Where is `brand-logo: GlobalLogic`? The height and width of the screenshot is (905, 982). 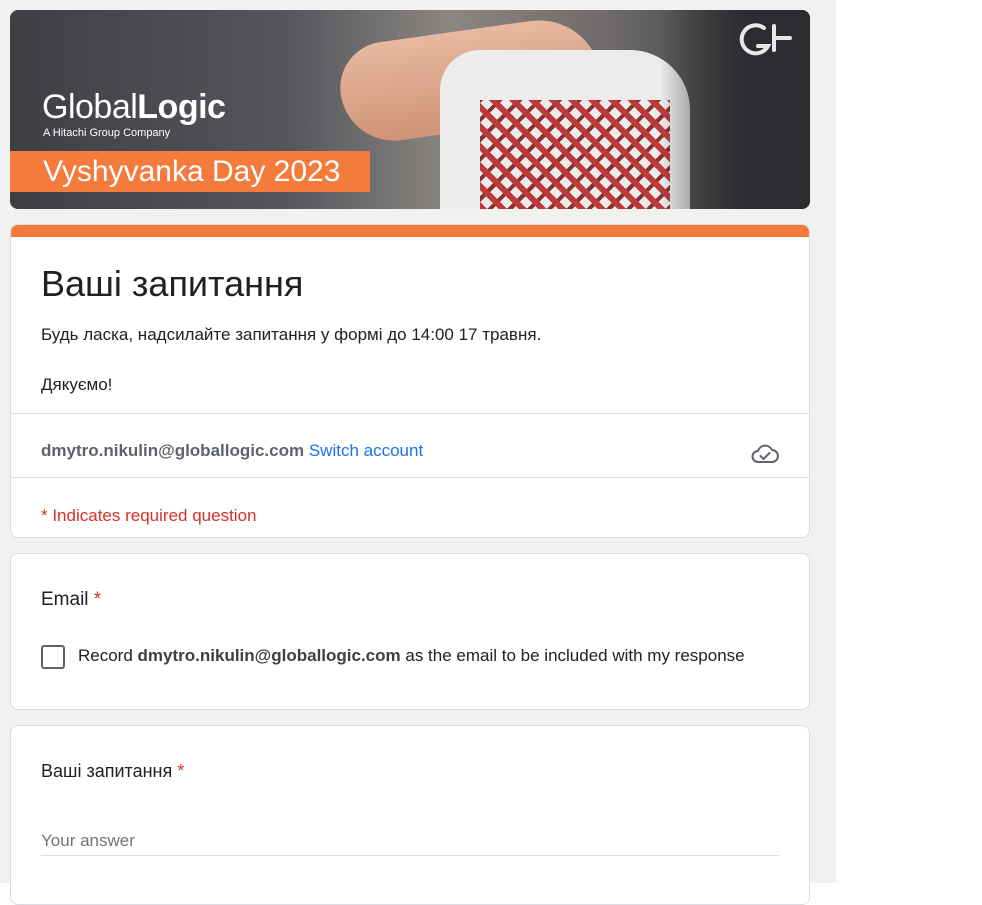 brand-logo: GlobalLogic is located at coordinates (134, 107).